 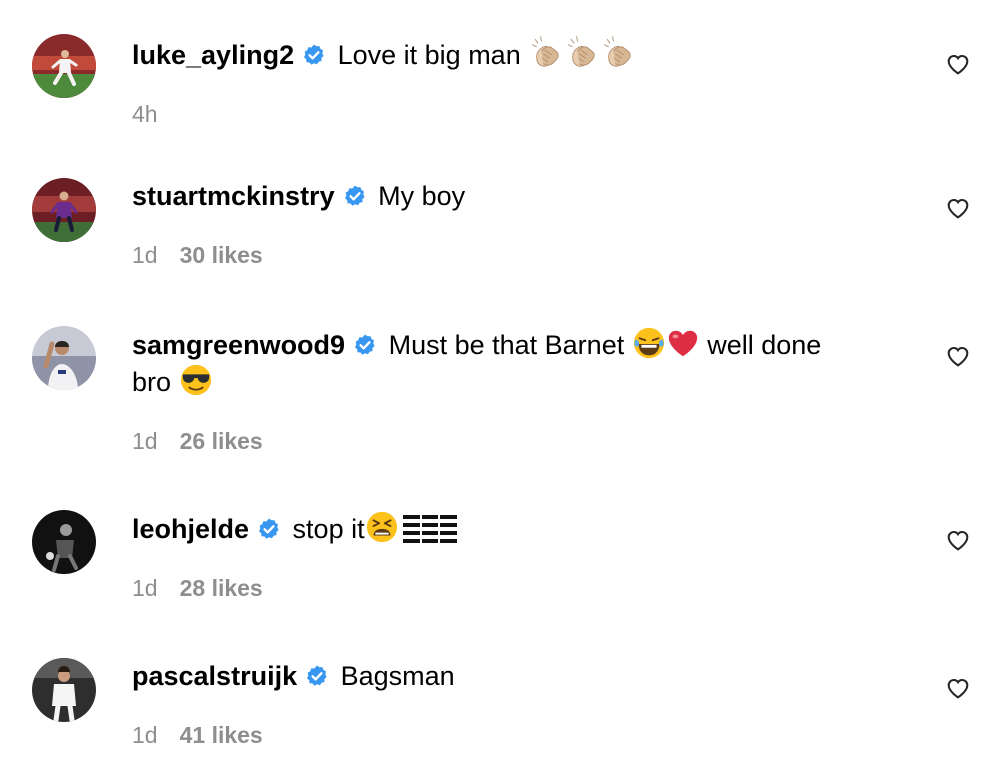 What do you see at coordinates (152, 382) in the screenshot?
I see `comment-body: bro` at bounding box center [152, 382].